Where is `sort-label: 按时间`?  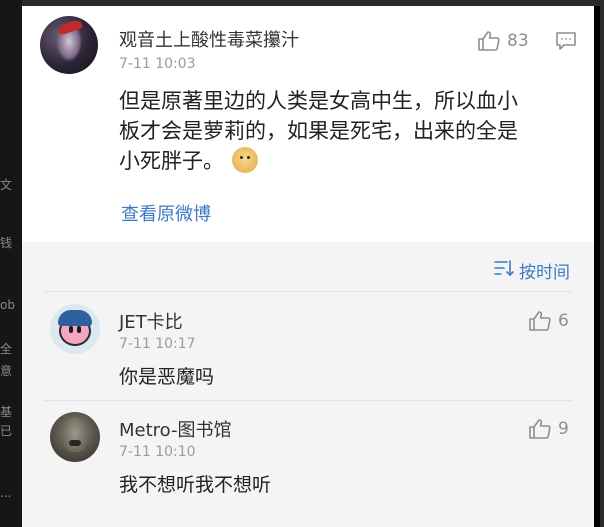 sort-label: 按时间 is located at coordinates (544, 273).